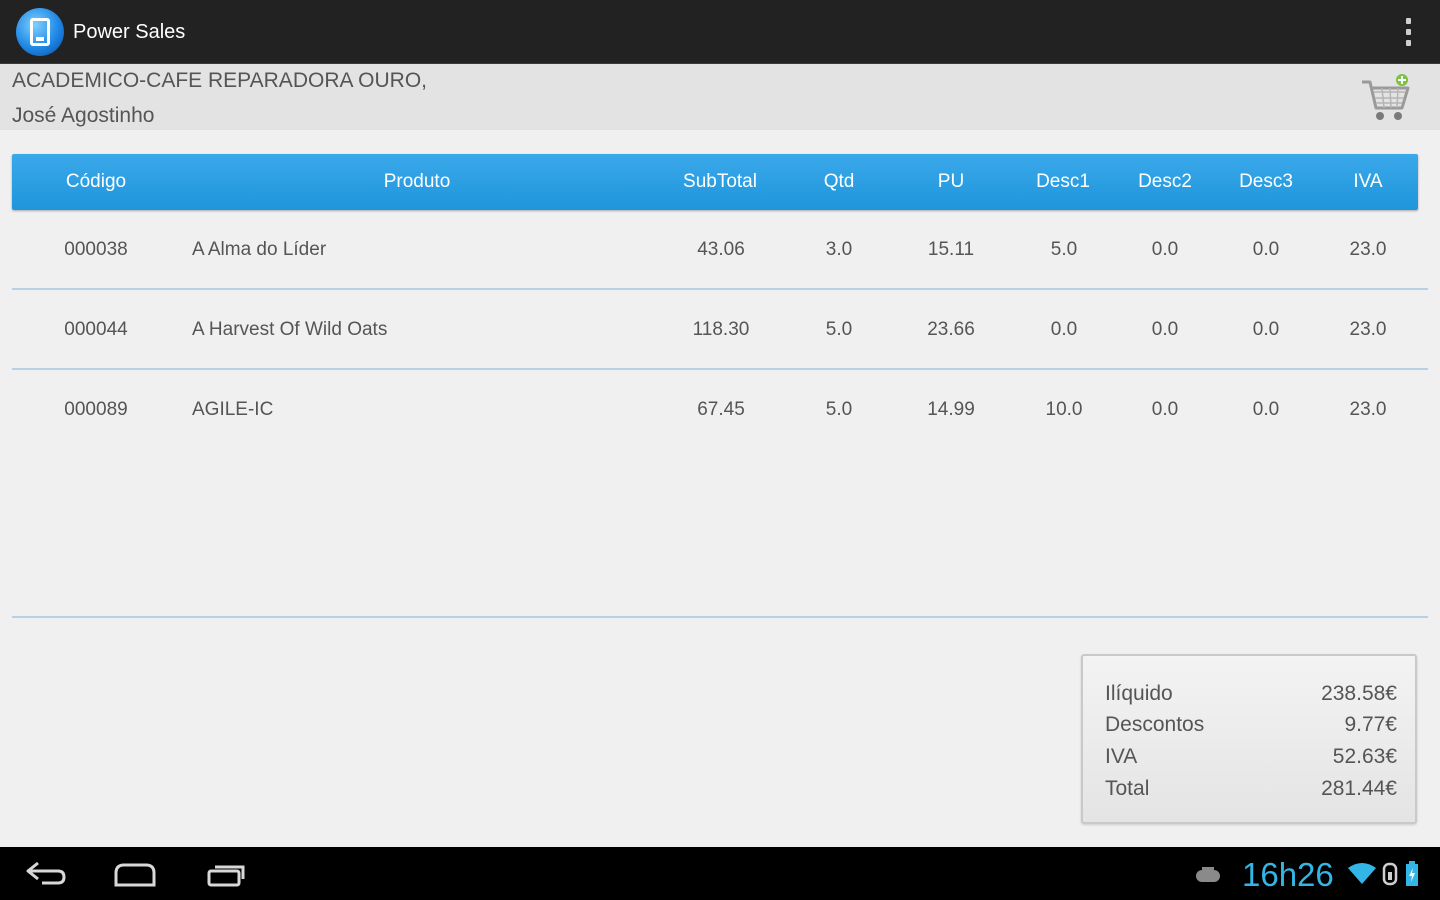 The image size is (1440, 900). I want to click on signal-icon, so click(1390, 874).